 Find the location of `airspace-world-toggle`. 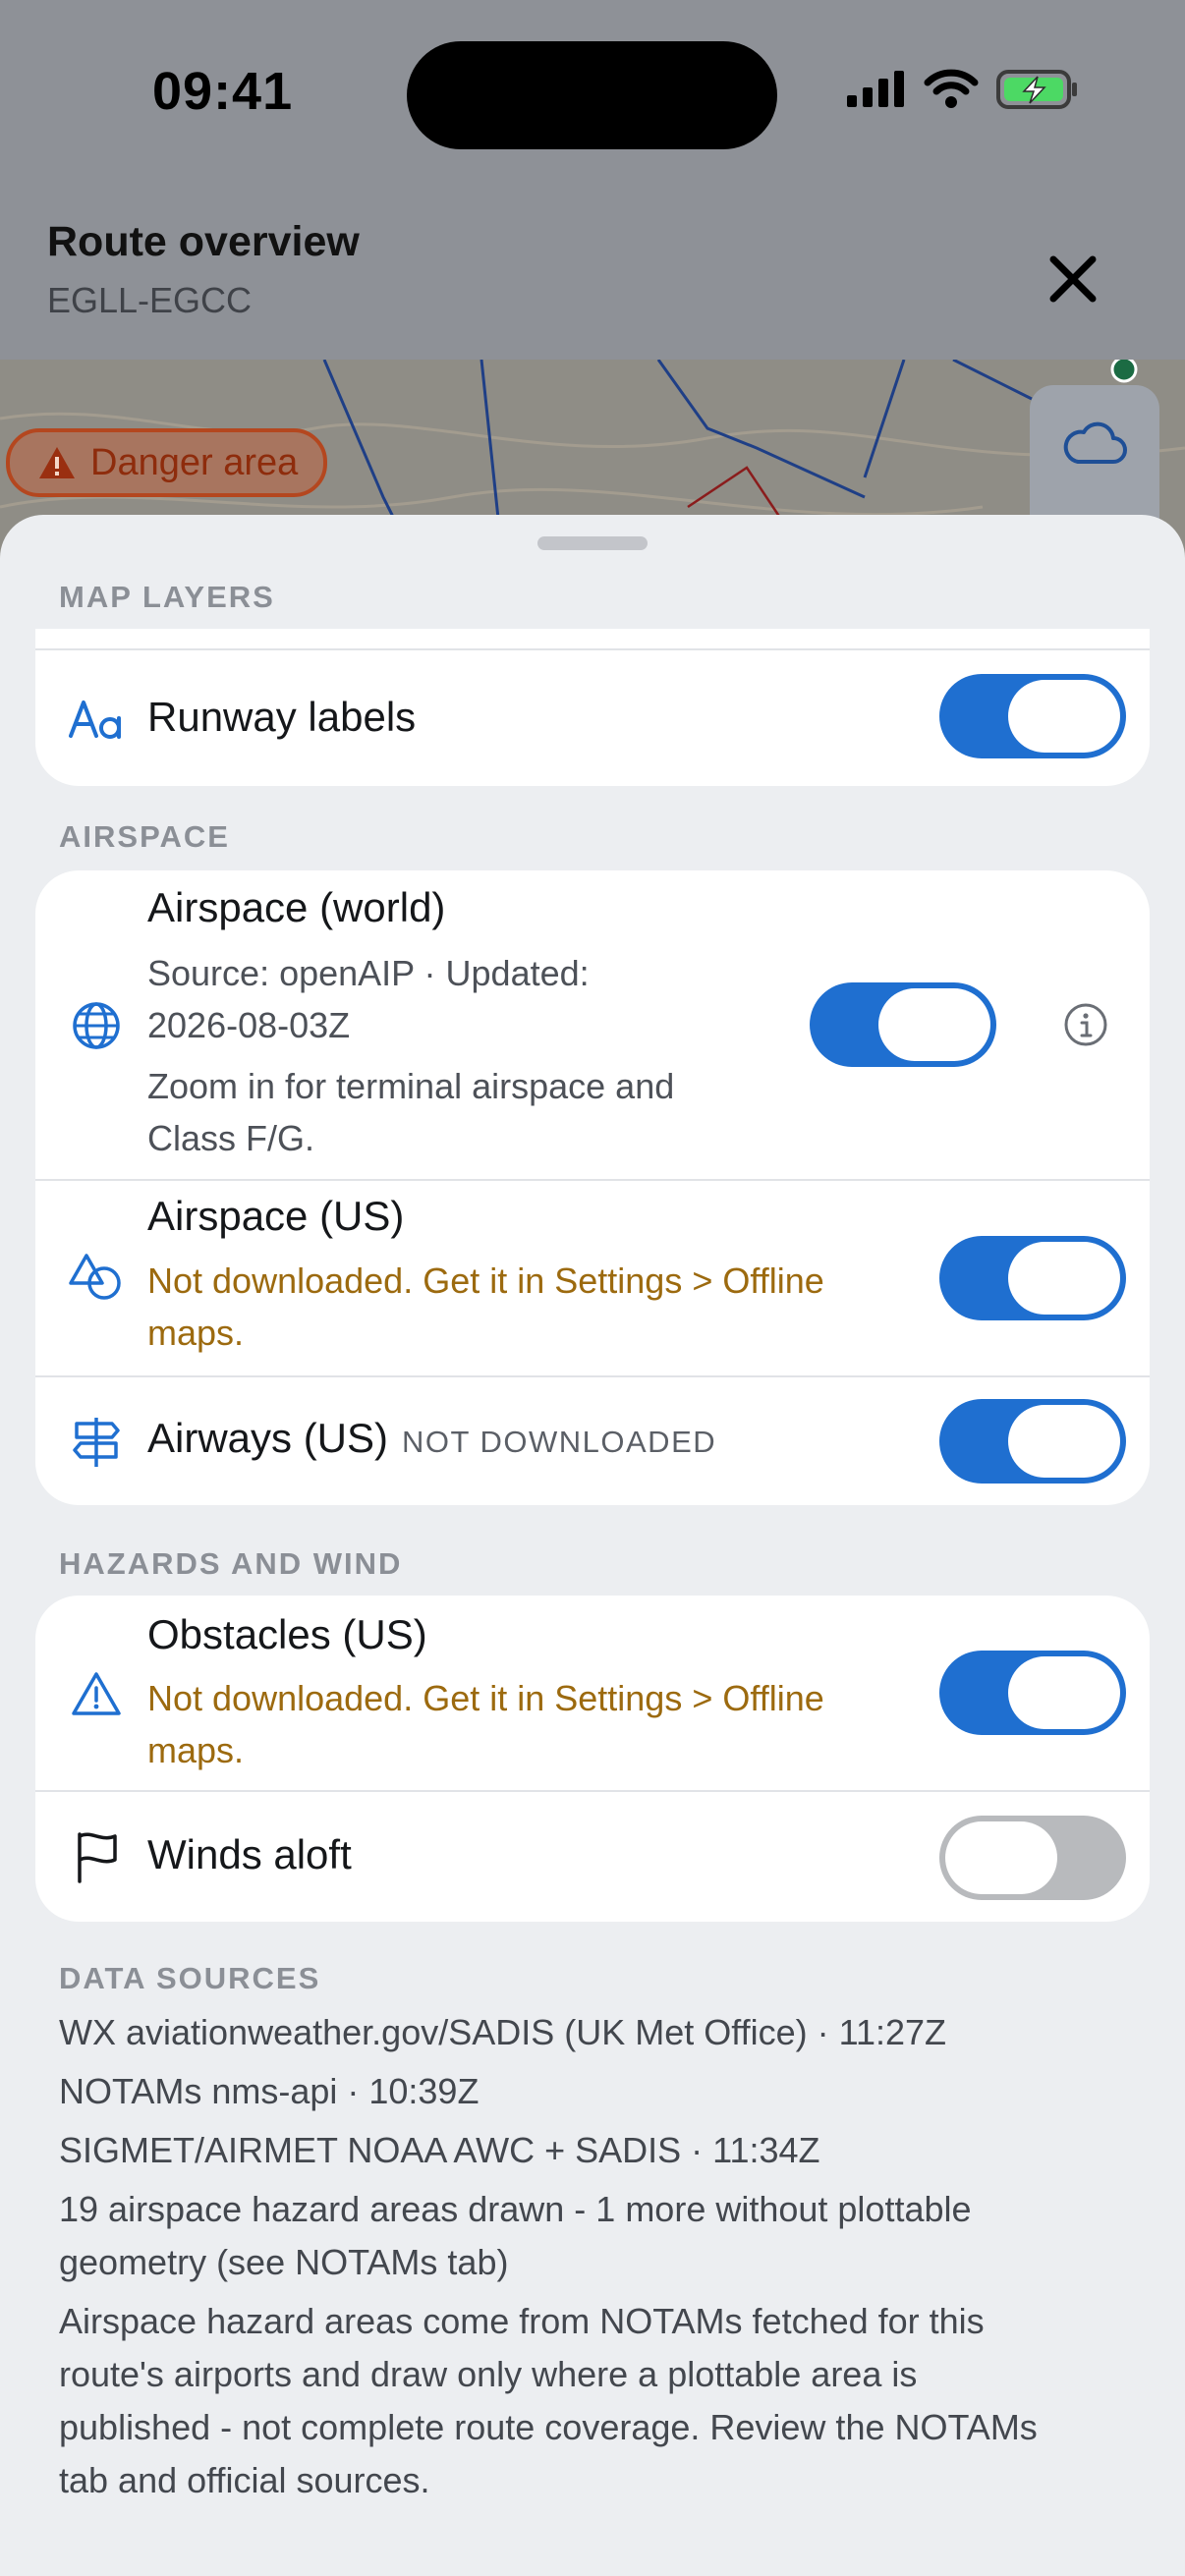

airspace-world-toggle is located at coordinates (903, 1024).